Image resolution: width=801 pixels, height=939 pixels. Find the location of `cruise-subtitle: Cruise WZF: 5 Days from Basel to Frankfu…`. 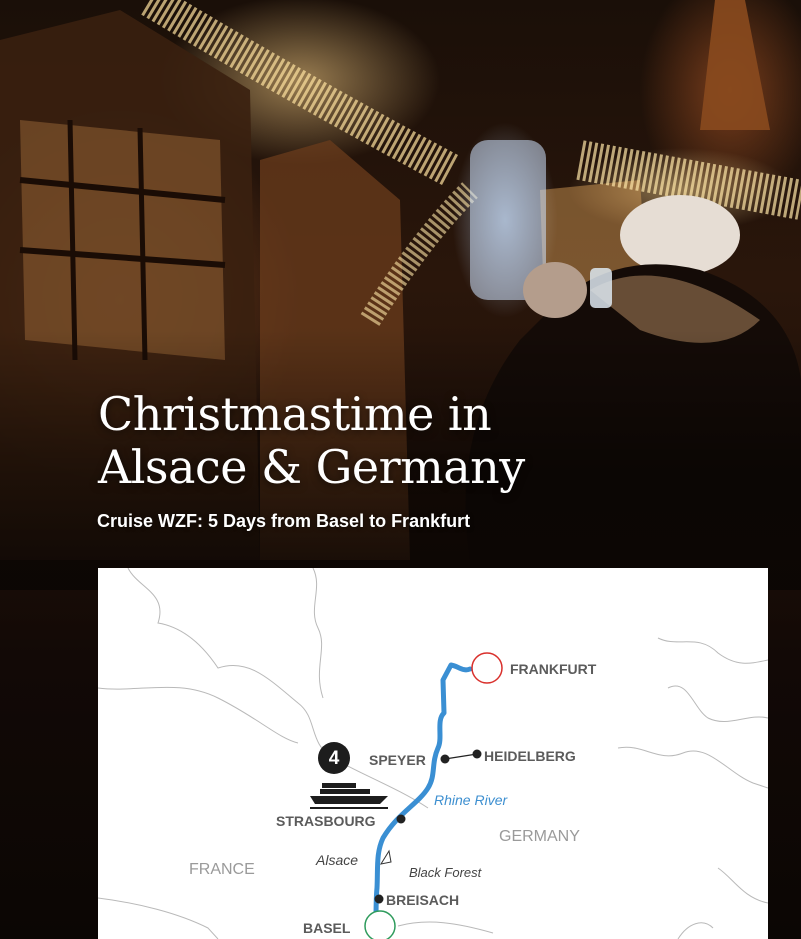

cruise-subtitle: Cruise WZF: 5 Days from Basel to Frankfu… is located at coordinates (284, 521).